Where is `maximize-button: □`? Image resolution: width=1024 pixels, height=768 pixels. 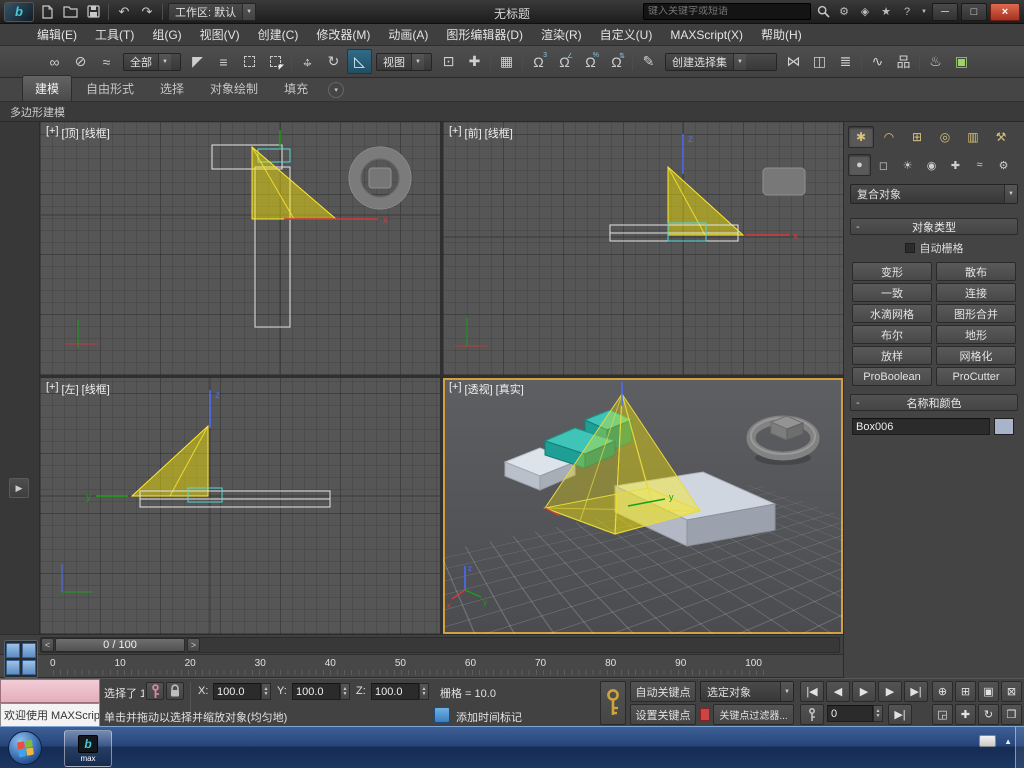
maximize-button: □ is located at coordinates (974, 11).